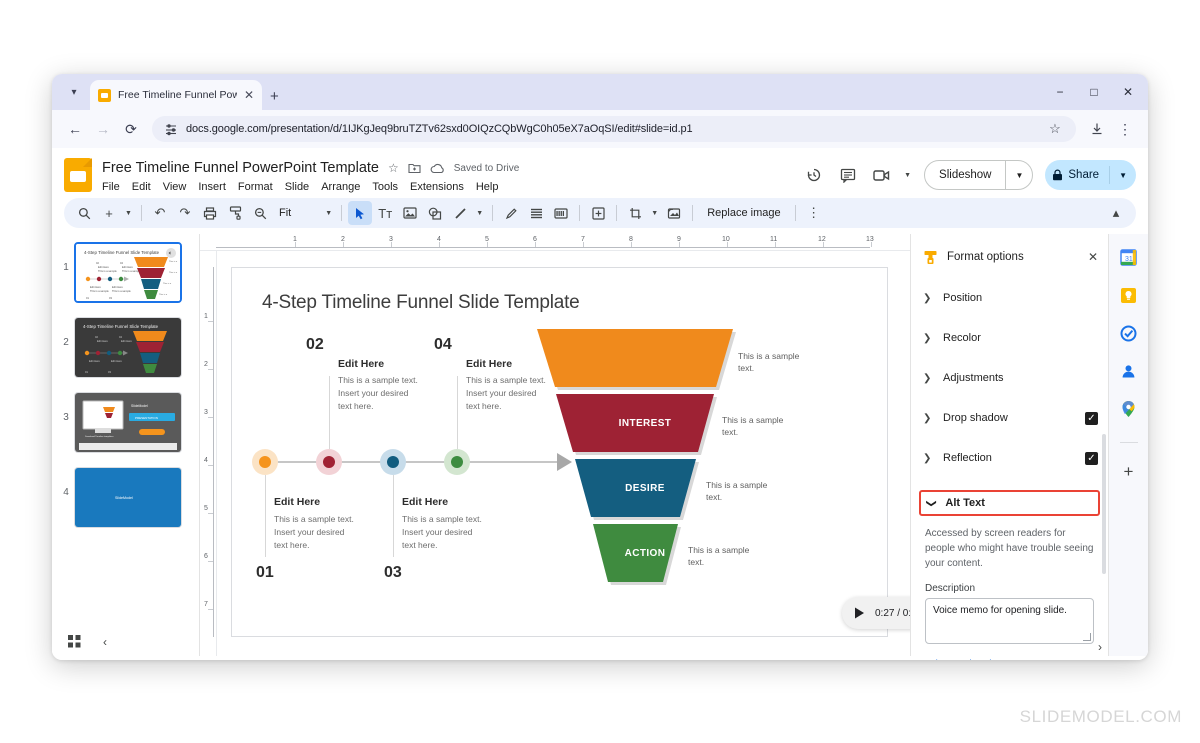 The height and width of the screenshot is (743, 1200). Describe the element at coordinates (208, 453) in the screenshot. I see `vertical-ruler: 1 2 3 4 5 6 7` at that location.